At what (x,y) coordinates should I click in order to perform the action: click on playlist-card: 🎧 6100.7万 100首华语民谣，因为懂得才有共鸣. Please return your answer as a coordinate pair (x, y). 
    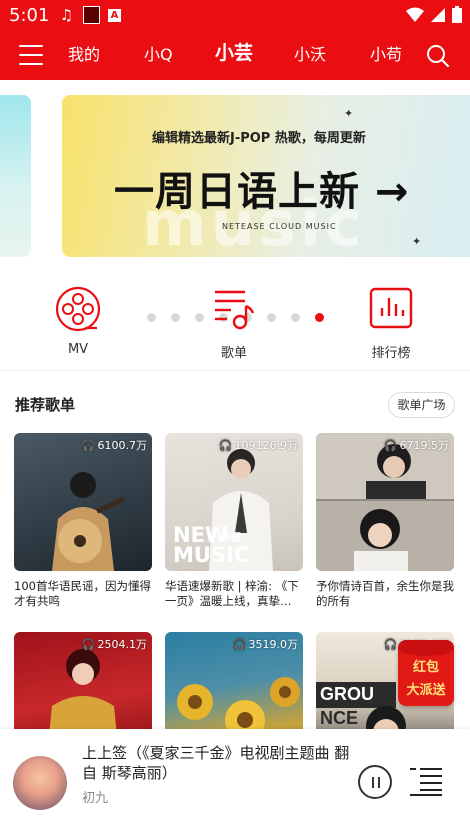
    Looking at the image, I should click on (83, 521).